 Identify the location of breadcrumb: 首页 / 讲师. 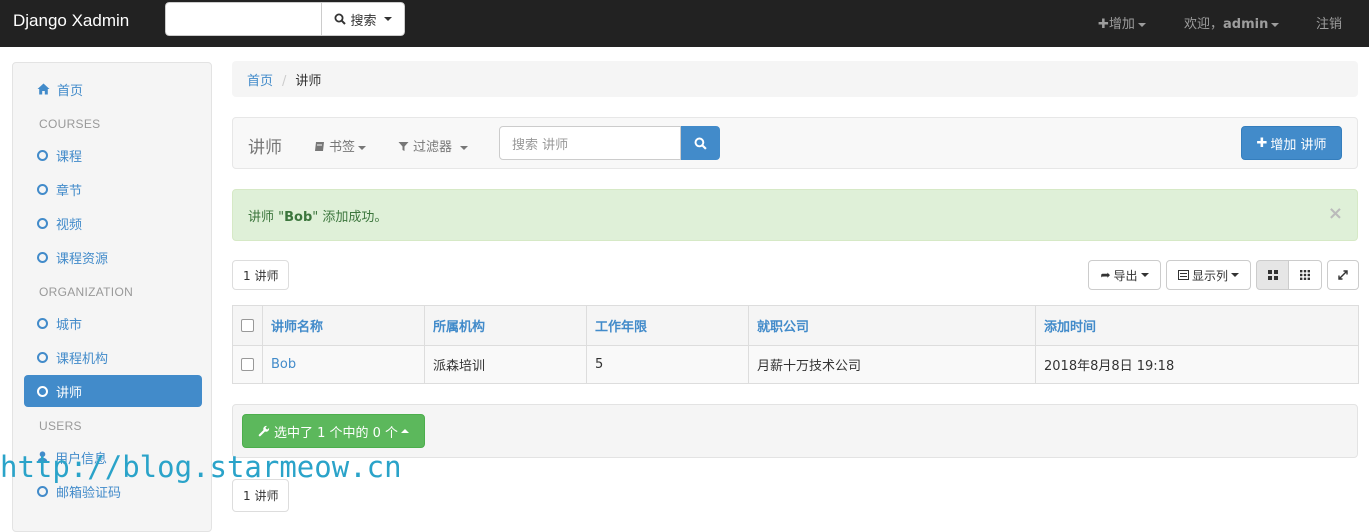
(795, 79).